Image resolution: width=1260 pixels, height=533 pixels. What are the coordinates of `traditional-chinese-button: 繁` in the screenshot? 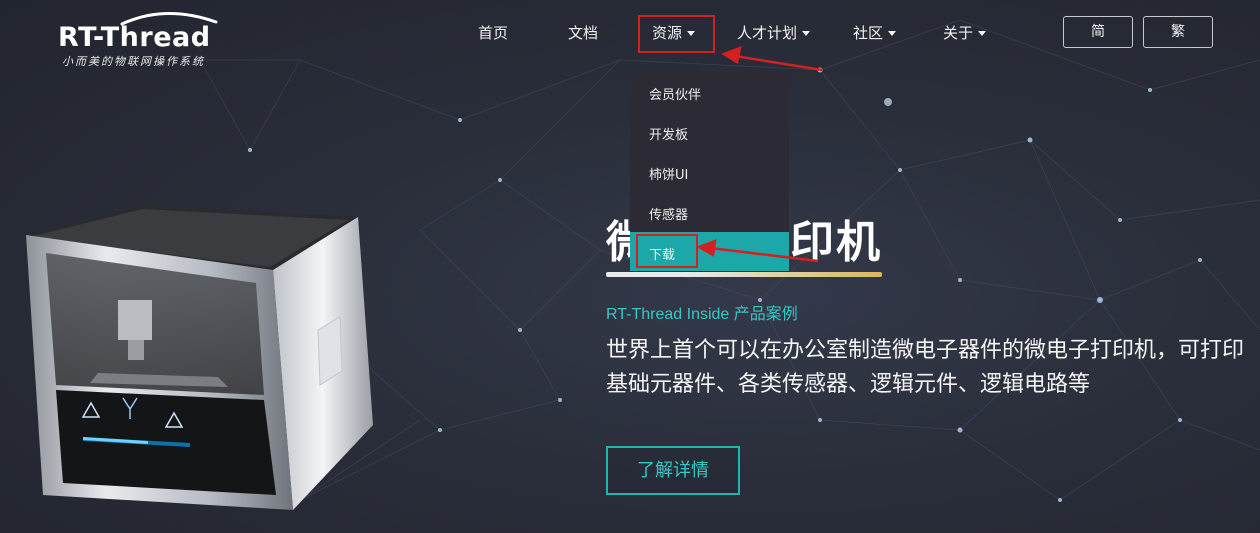 It's located at (1178, 32).